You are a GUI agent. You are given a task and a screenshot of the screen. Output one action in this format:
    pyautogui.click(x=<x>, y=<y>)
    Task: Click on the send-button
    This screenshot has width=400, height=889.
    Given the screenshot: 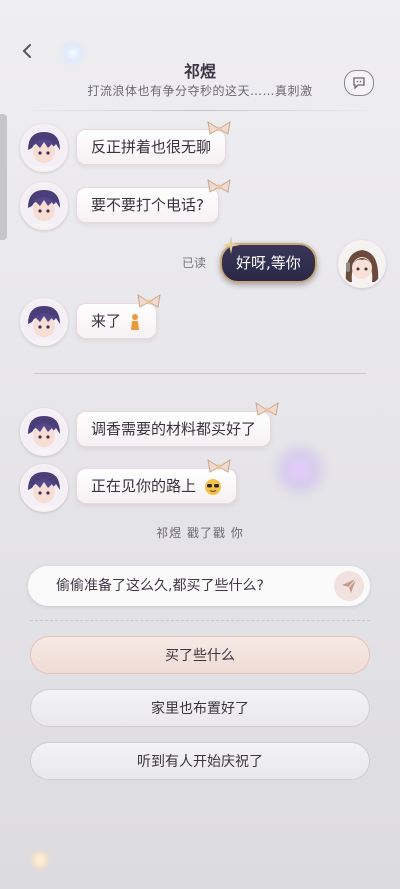 What is the action you would take?
    pyautogui.click(x=349, y=586)
    